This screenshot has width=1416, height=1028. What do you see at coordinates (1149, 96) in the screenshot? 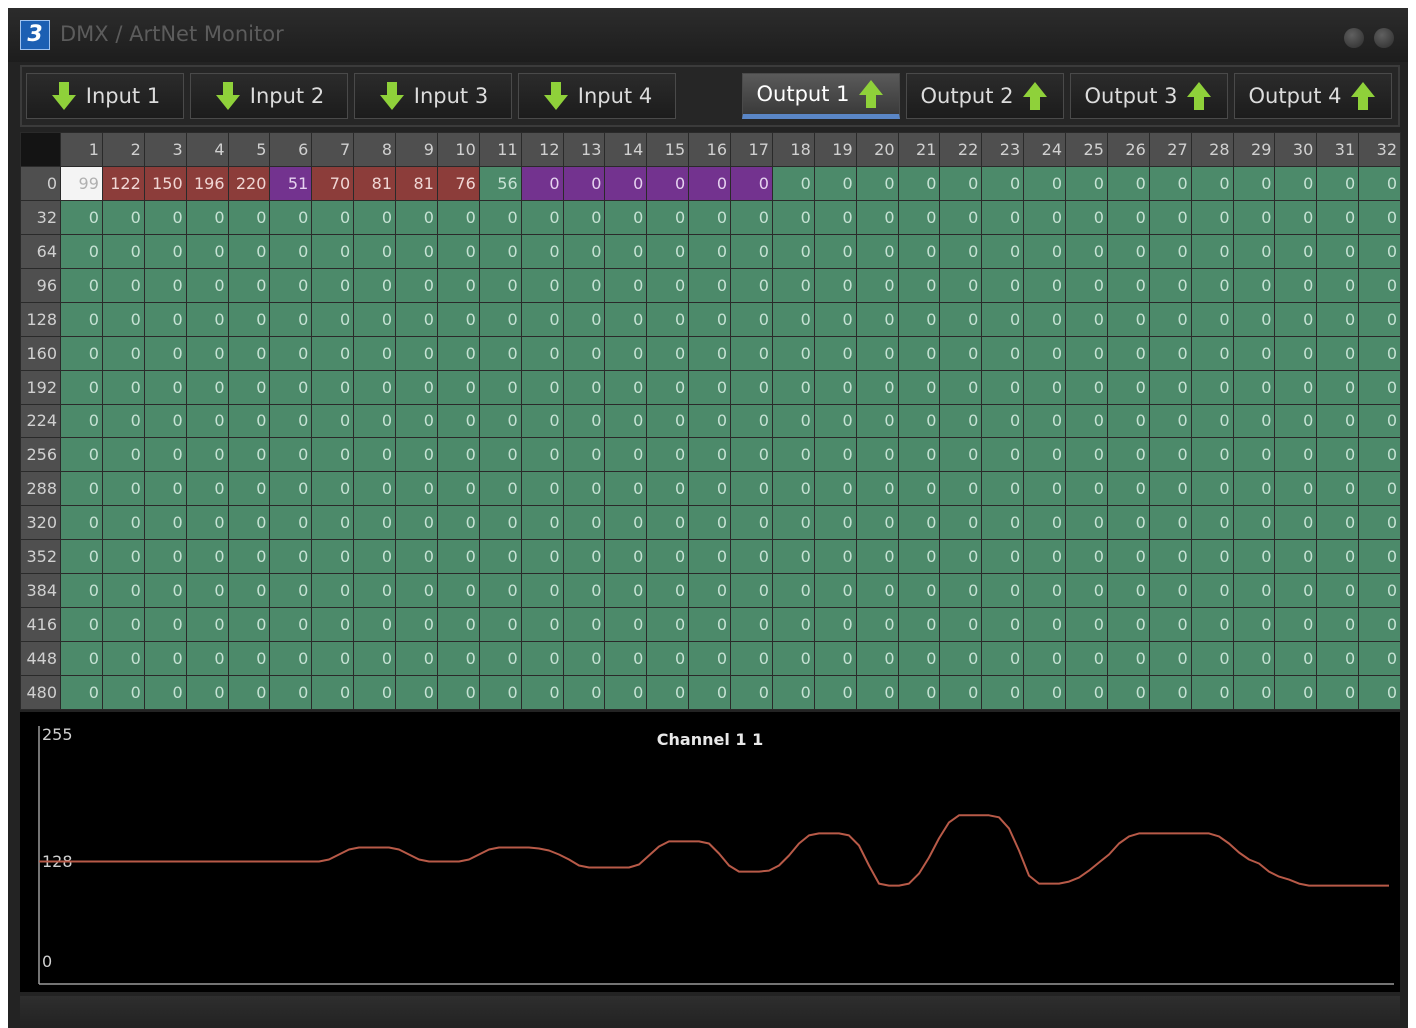
I see `tab-output-3: Output 3` at bounding box center [1149, 96].